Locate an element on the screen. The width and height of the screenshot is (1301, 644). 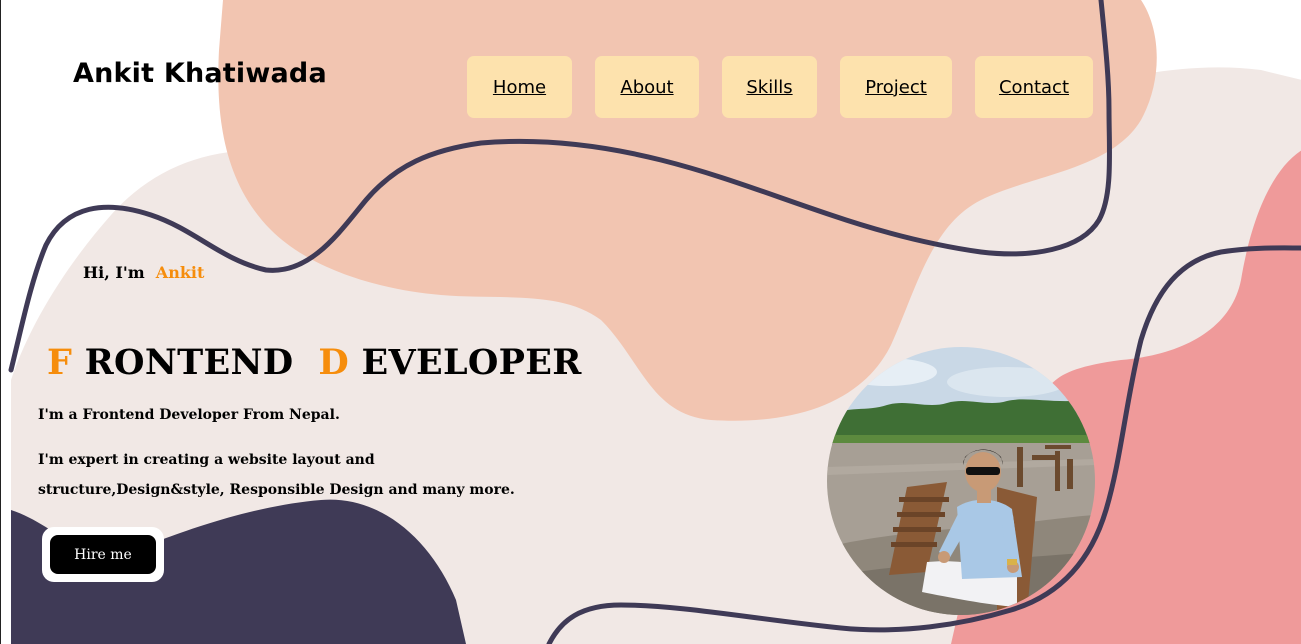
greeting-prefix: Hi, I'm is located at coordinates (117, 272).